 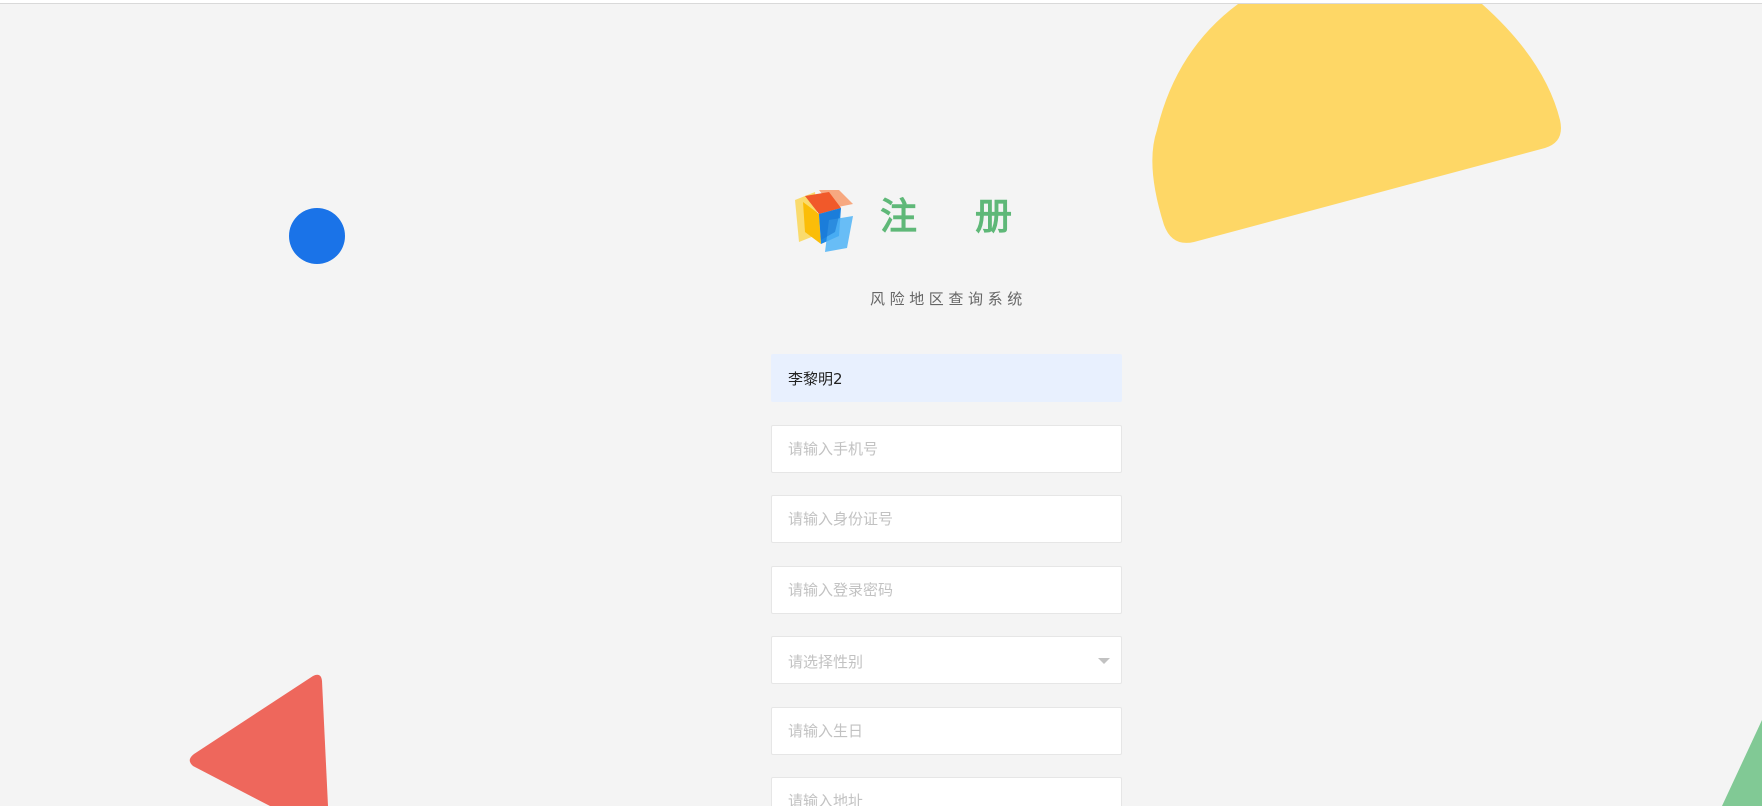 What do you see at coordinates (946, 791) in the screenshot?
I see `address-input` at bounding box center [946, 791].